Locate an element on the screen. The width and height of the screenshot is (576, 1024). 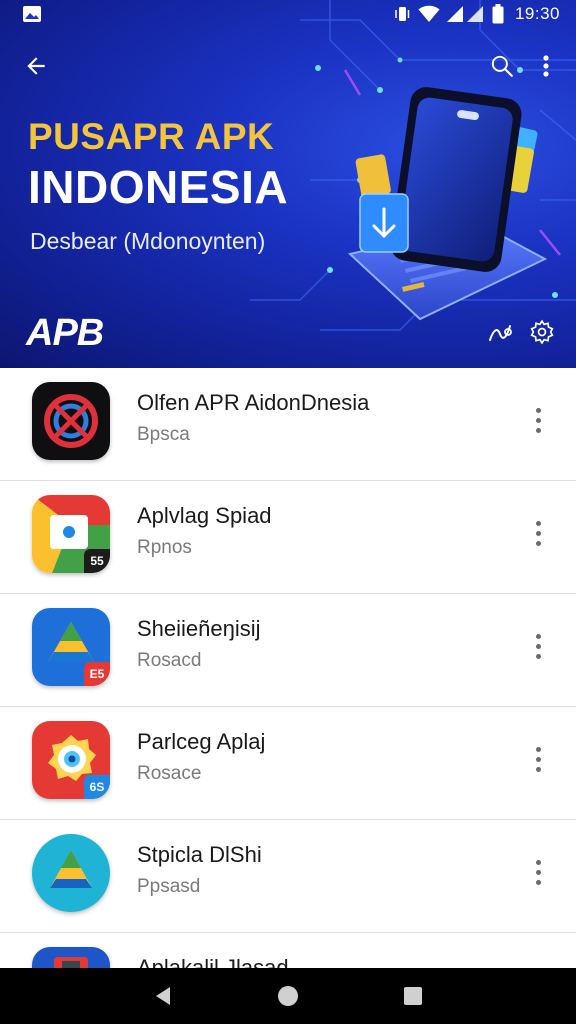
x-circle-app-icon is located at coordinates (71, 421).